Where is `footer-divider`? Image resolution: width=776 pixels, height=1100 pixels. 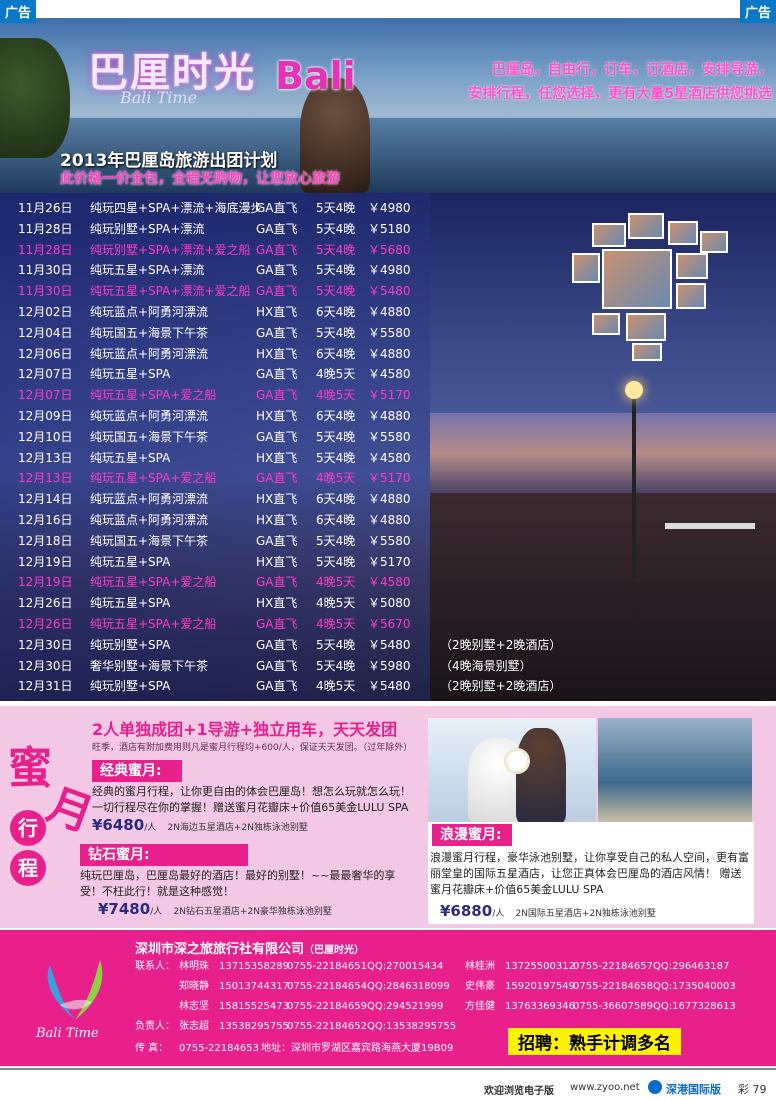 footer-divider is located at coordinates (388, 1069).